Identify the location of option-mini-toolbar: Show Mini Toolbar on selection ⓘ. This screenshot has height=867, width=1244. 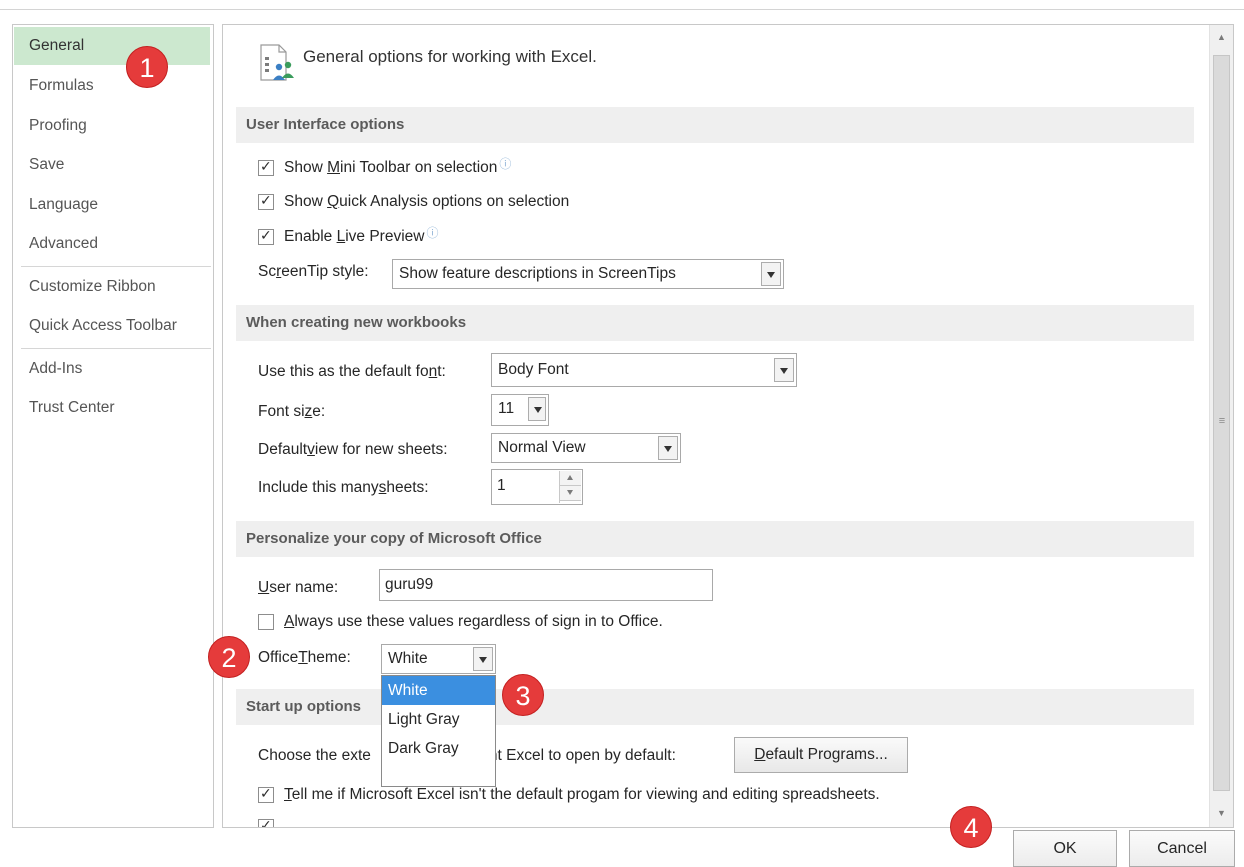
(384, 167).